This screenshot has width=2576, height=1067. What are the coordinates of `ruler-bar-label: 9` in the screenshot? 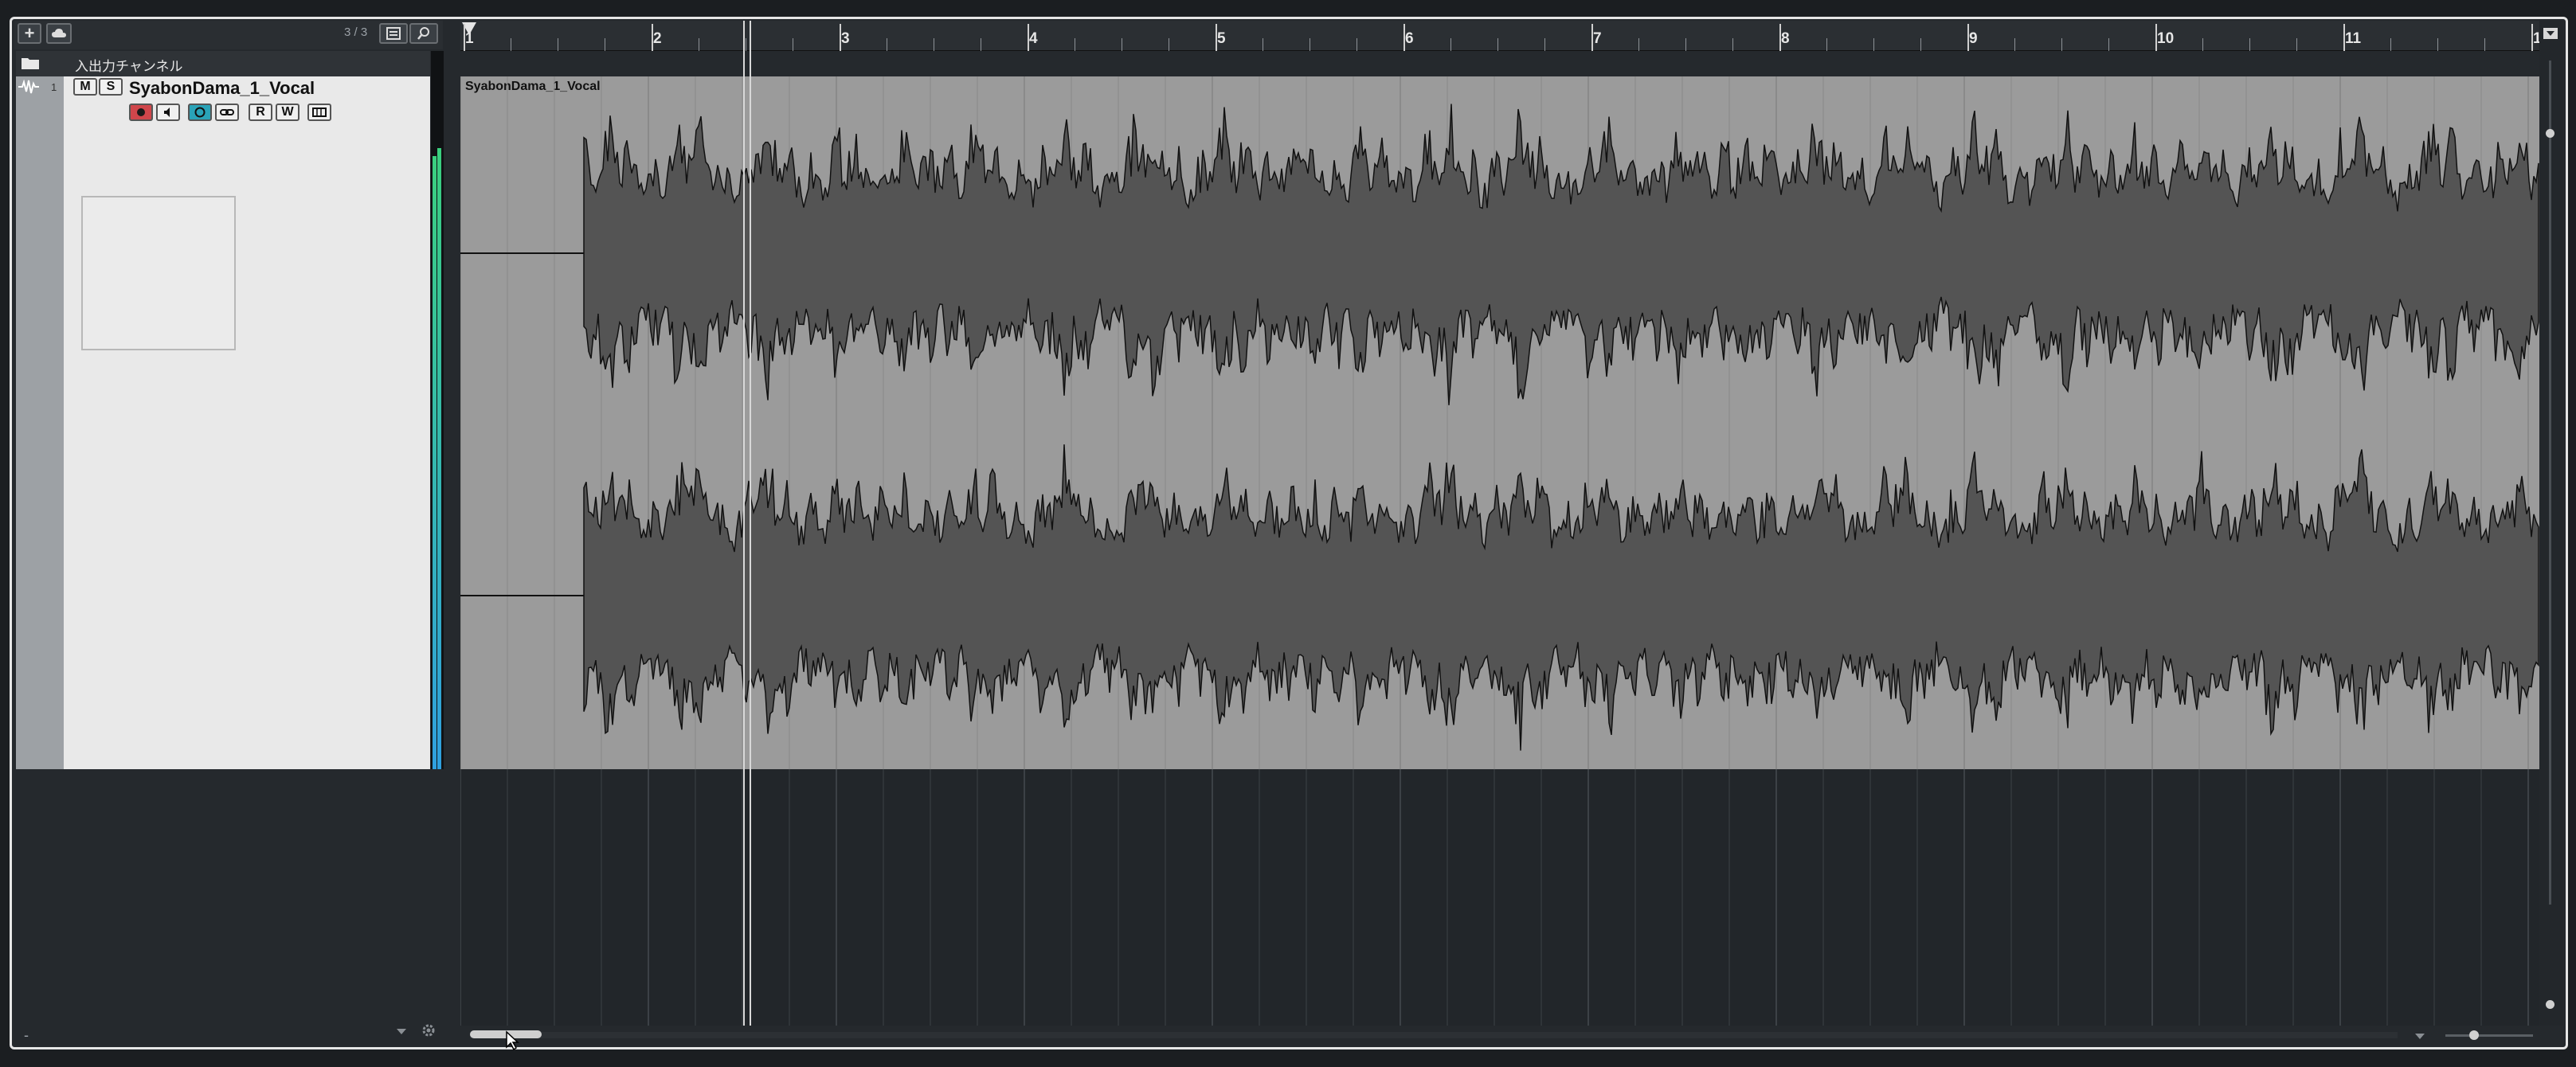 It's located at (1973, 38).